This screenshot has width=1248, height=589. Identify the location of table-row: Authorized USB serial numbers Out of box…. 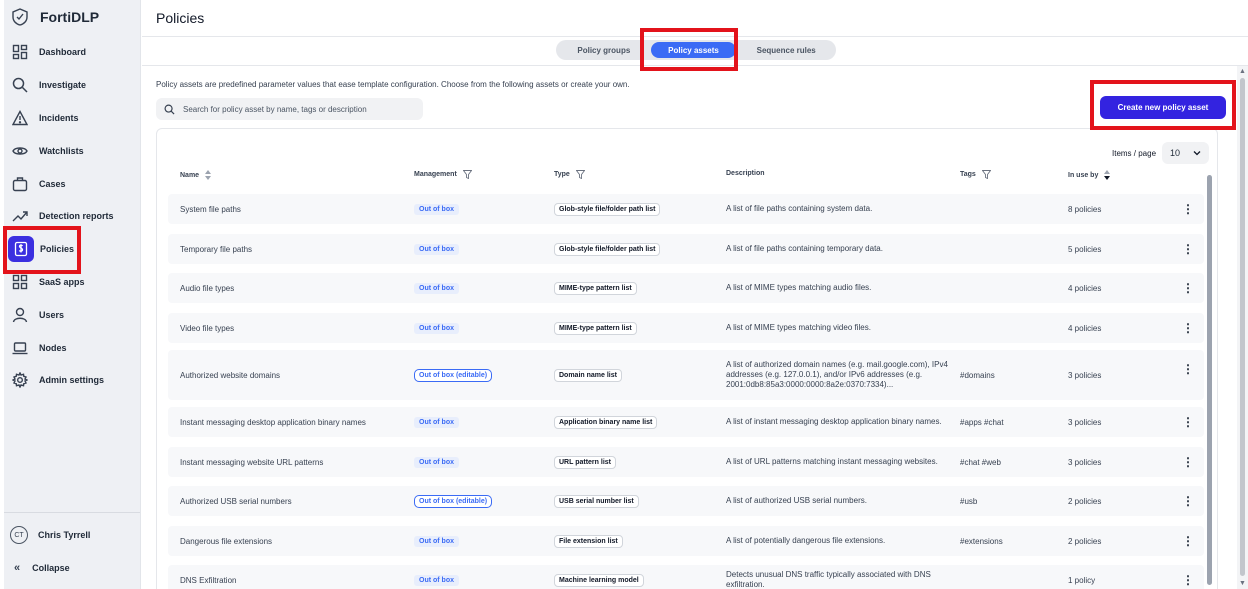
(686, 501).